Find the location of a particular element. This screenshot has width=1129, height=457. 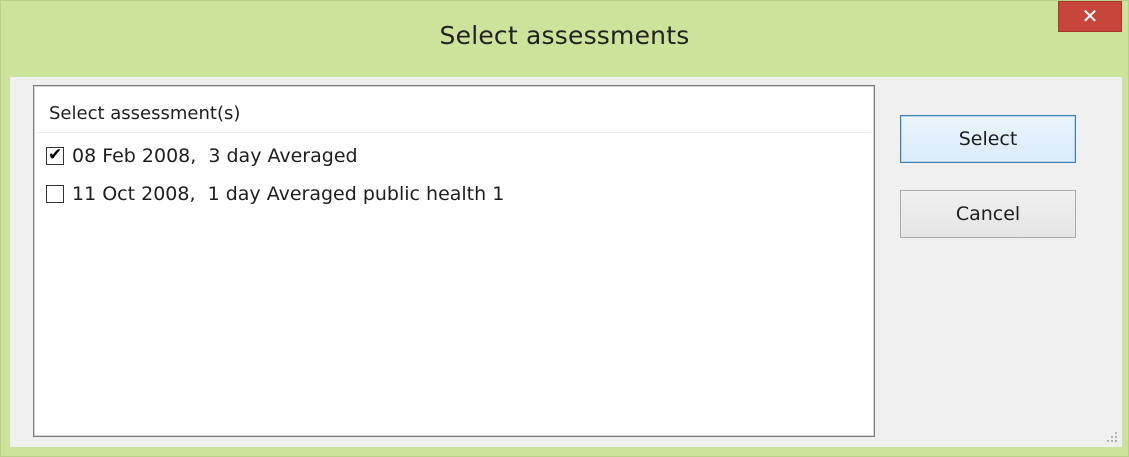

close-icon: ✕ is located at coordinates (1090, 16).